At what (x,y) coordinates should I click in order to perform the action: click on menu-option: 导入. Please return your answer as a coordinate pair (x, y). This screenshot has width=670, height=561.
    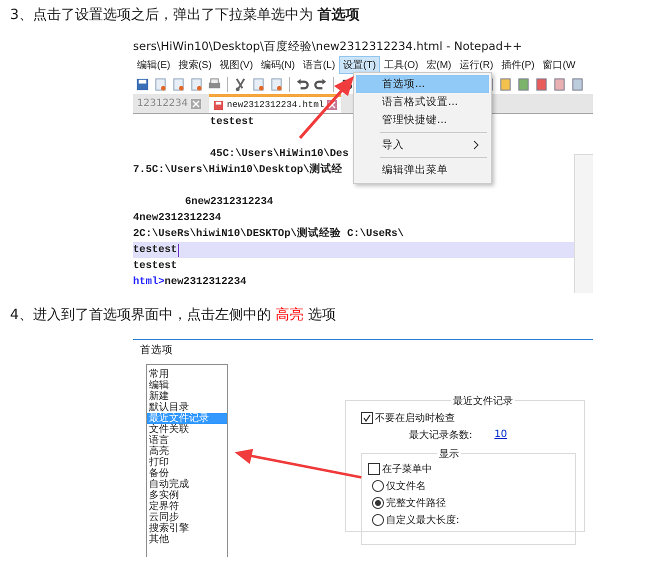
    Looking at the image, I should click on (422, 145).